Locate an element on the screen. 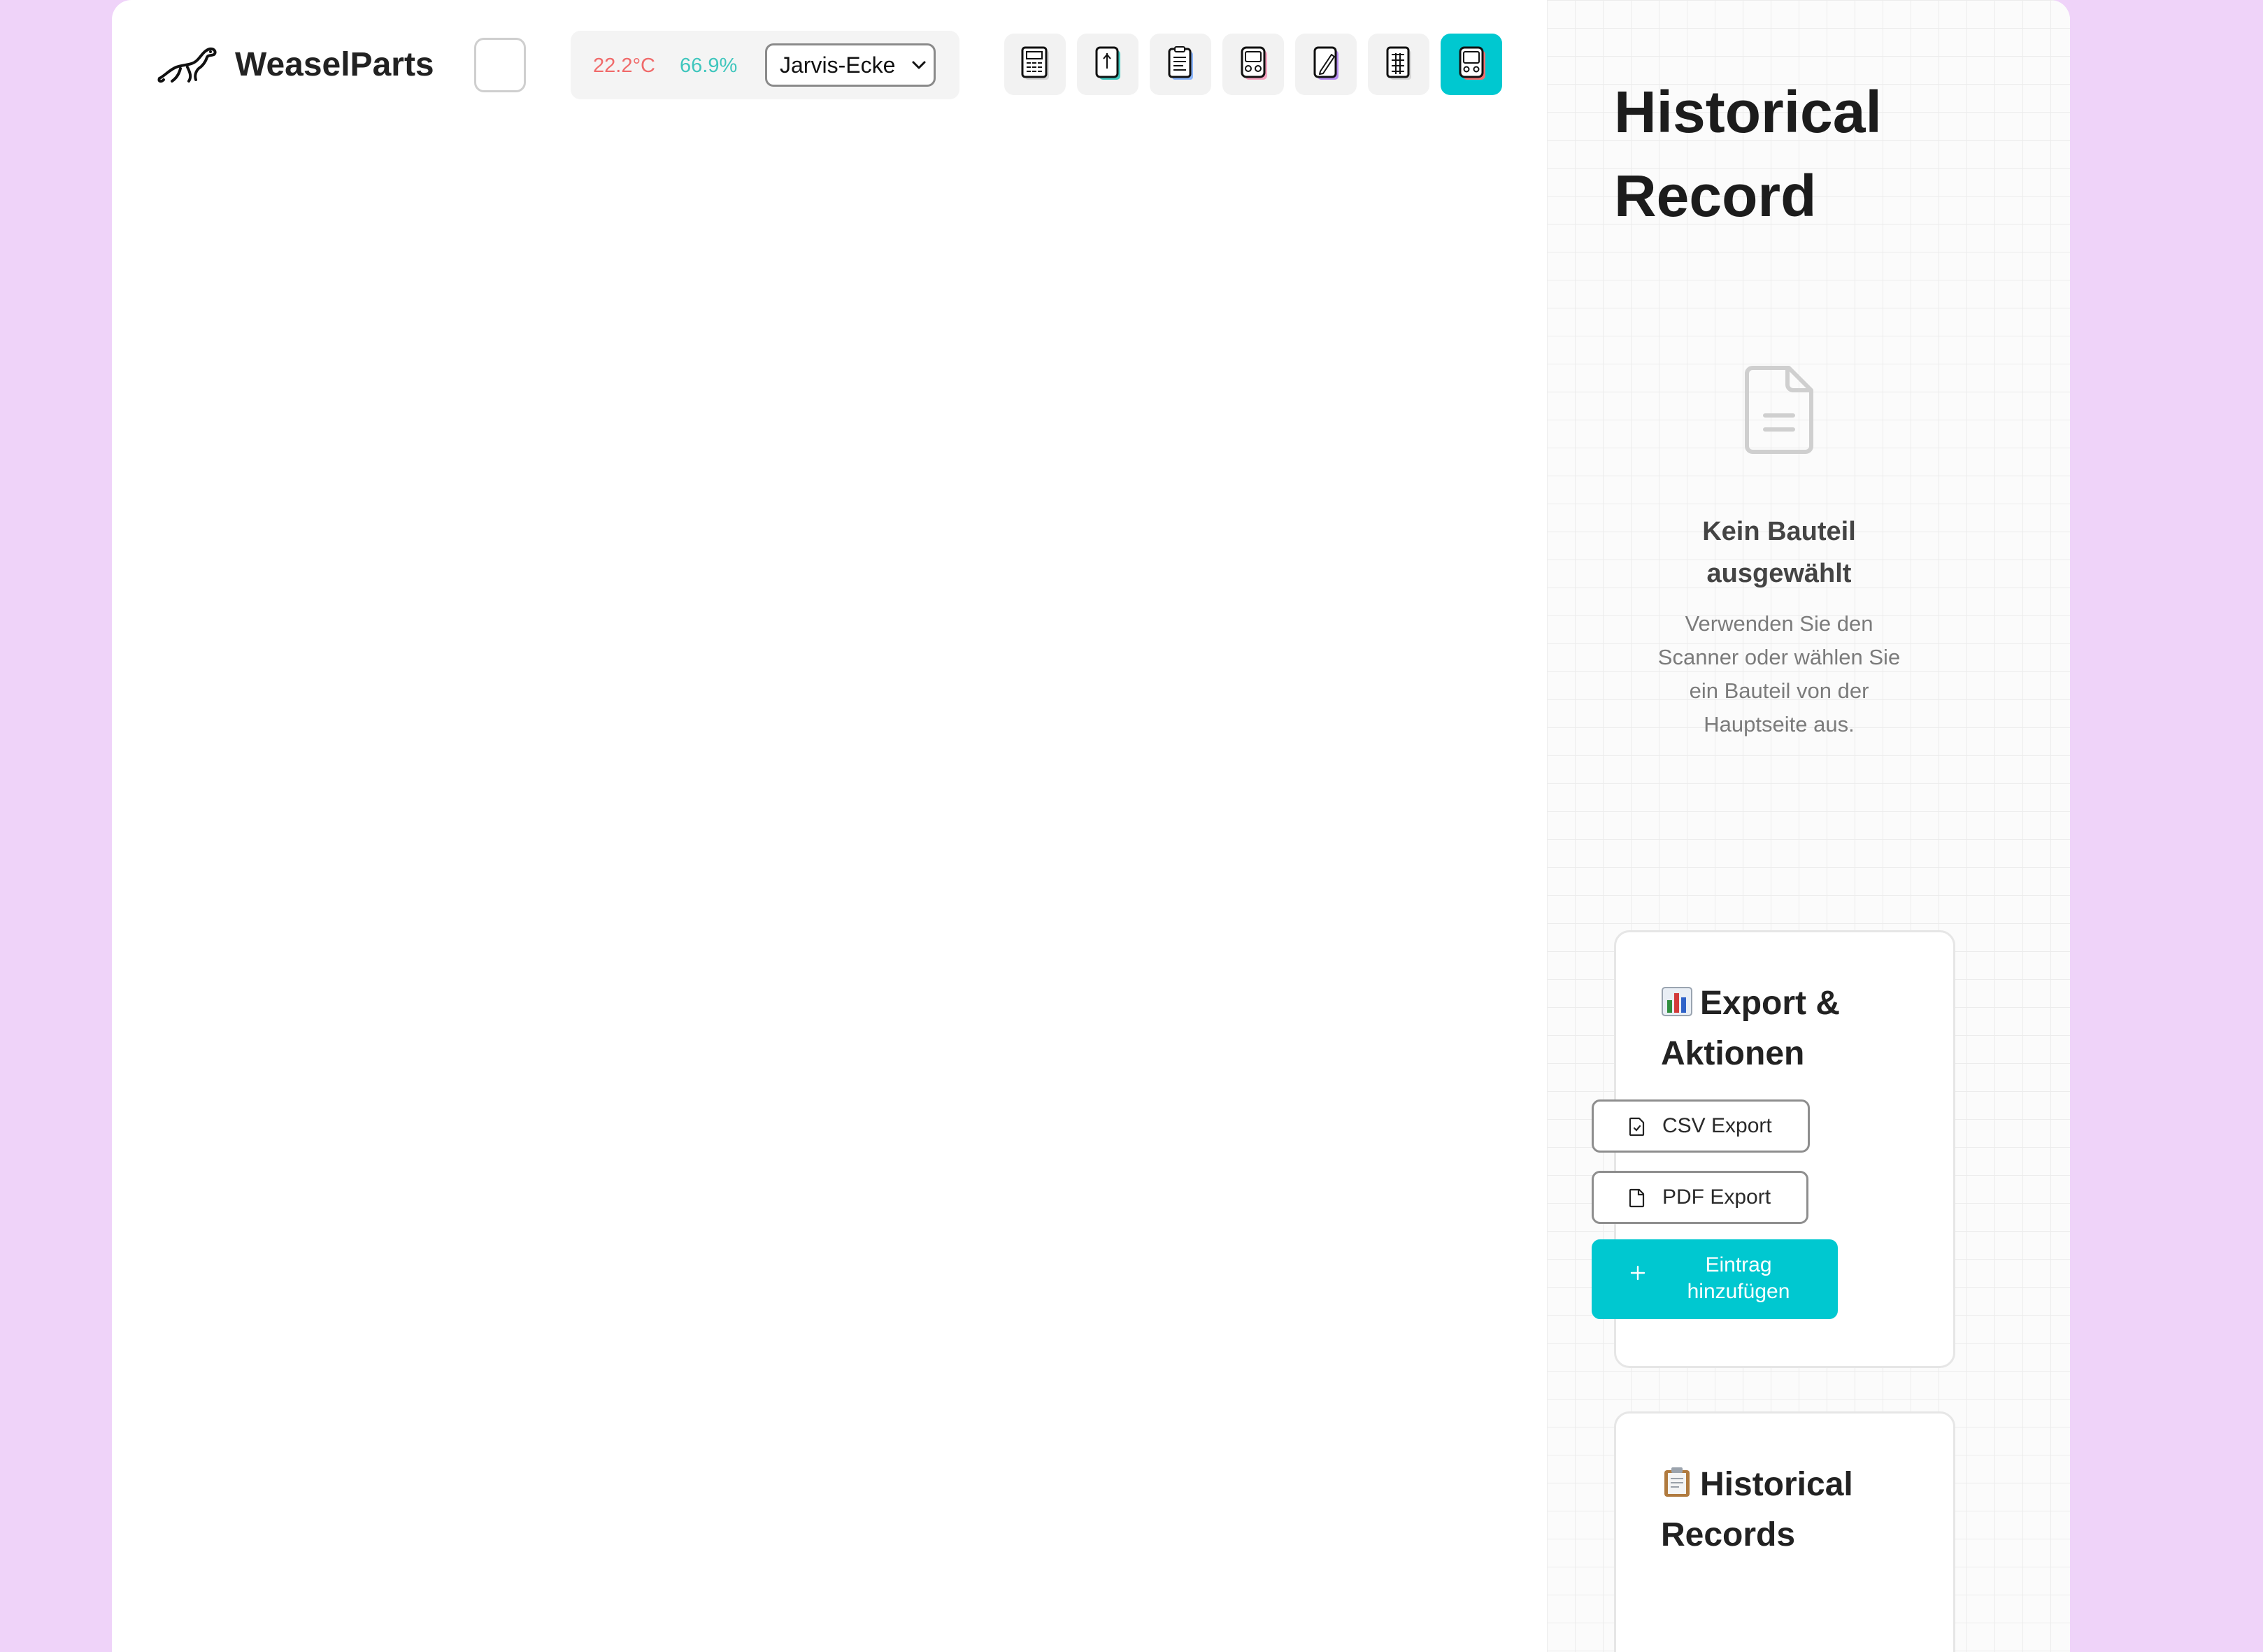 The image size is (2263, 1652). phone-icon is located at coordinates (1107, 63).